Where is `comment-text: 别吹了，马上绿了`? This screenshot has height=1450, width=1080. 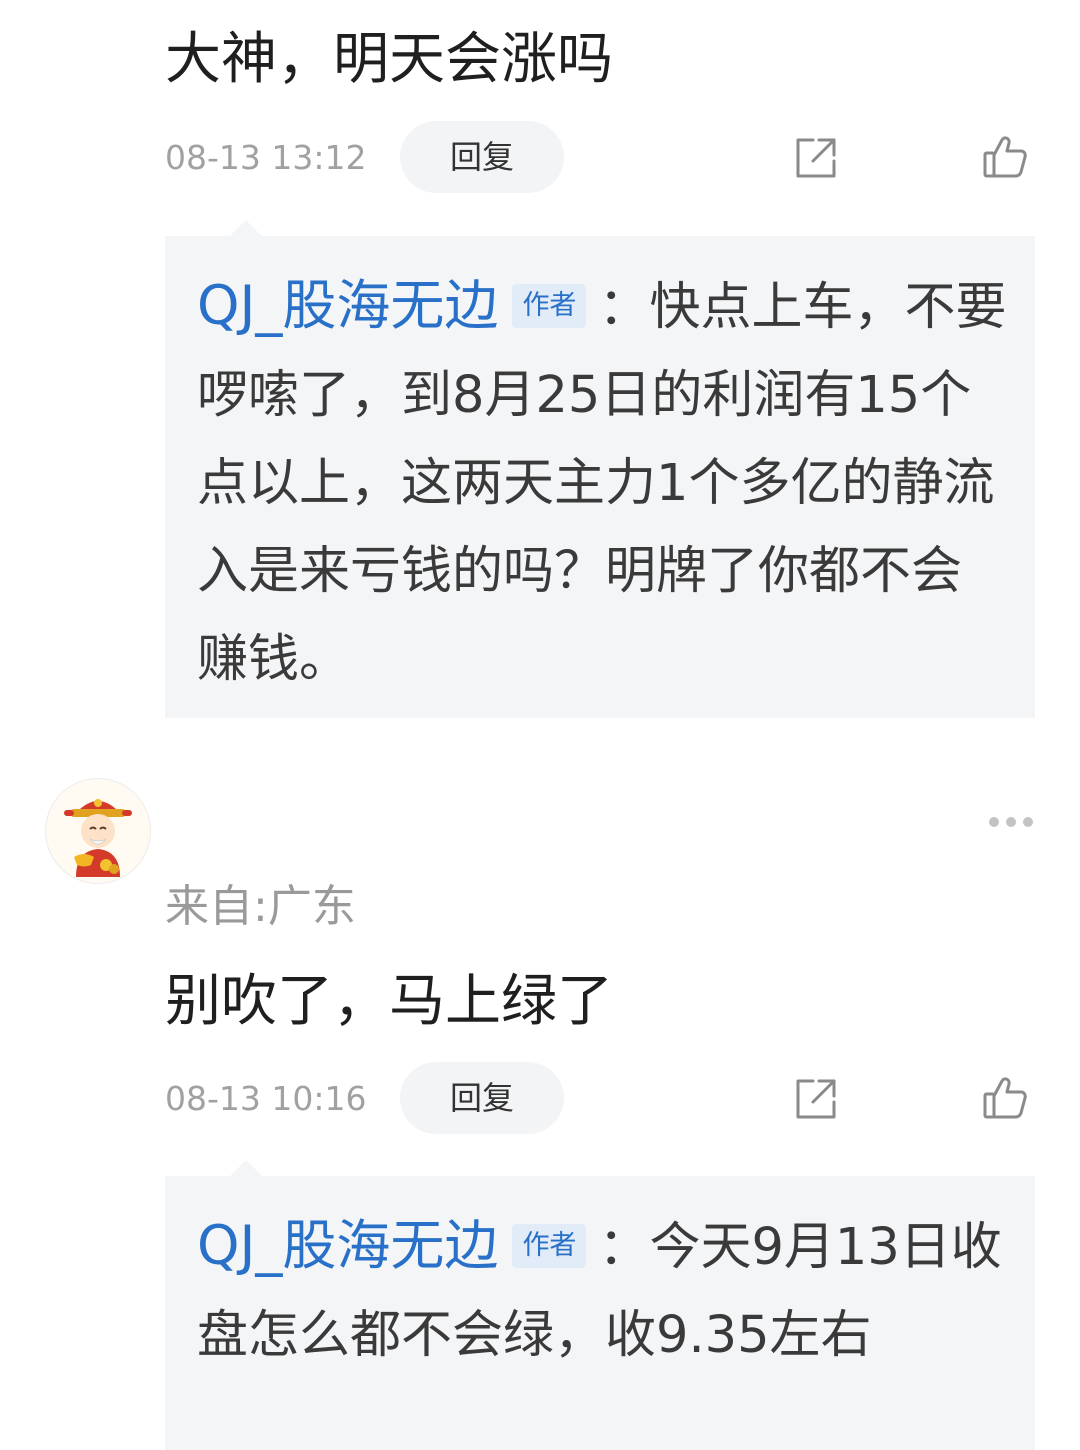
comment-text: 别吹了，马上绿了 is located at coordinates (389, 1001).